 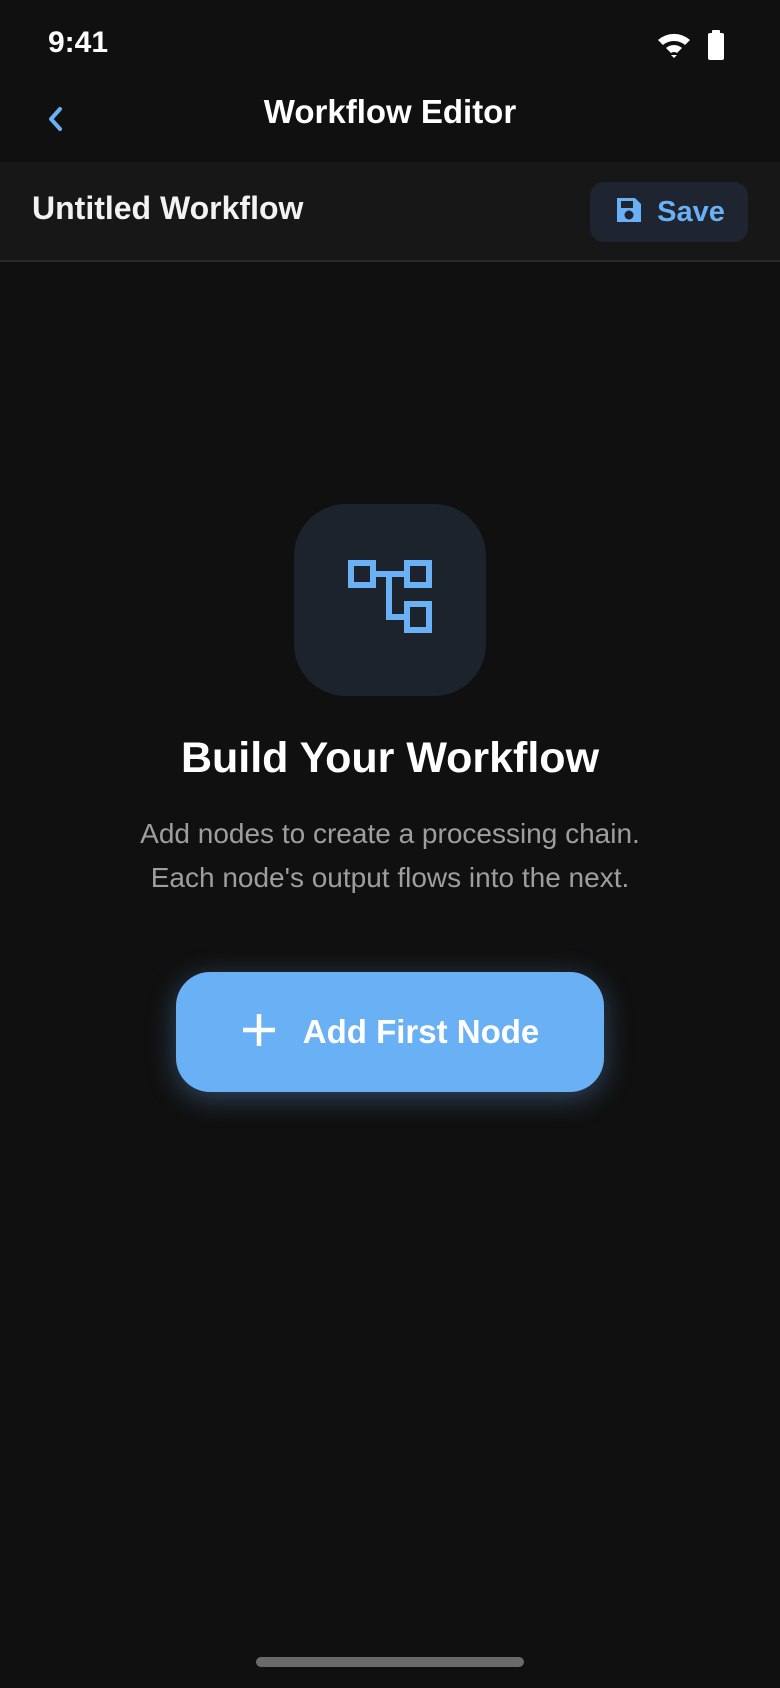 I want to click on empty-state-icon-box, so click(x=390, y=600).